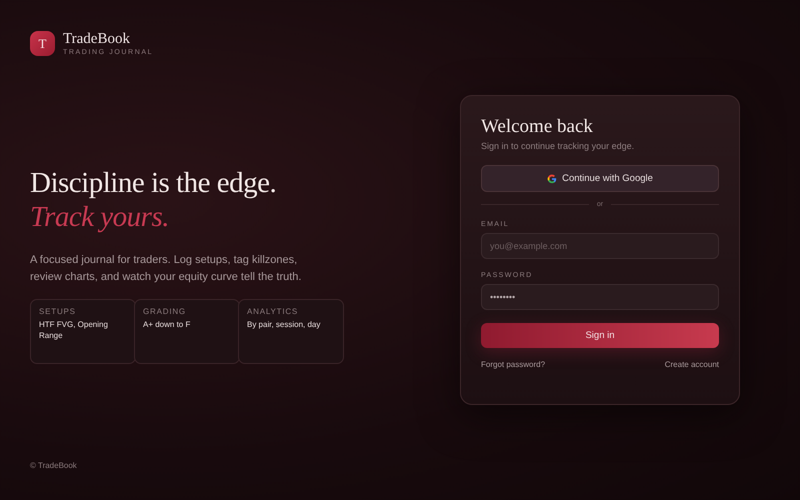 This screenshot has width=800, height=500. Describe the element at coordinates (273, 311) in the screenshot. I see `feature-label: ANALYTICS` at that location.